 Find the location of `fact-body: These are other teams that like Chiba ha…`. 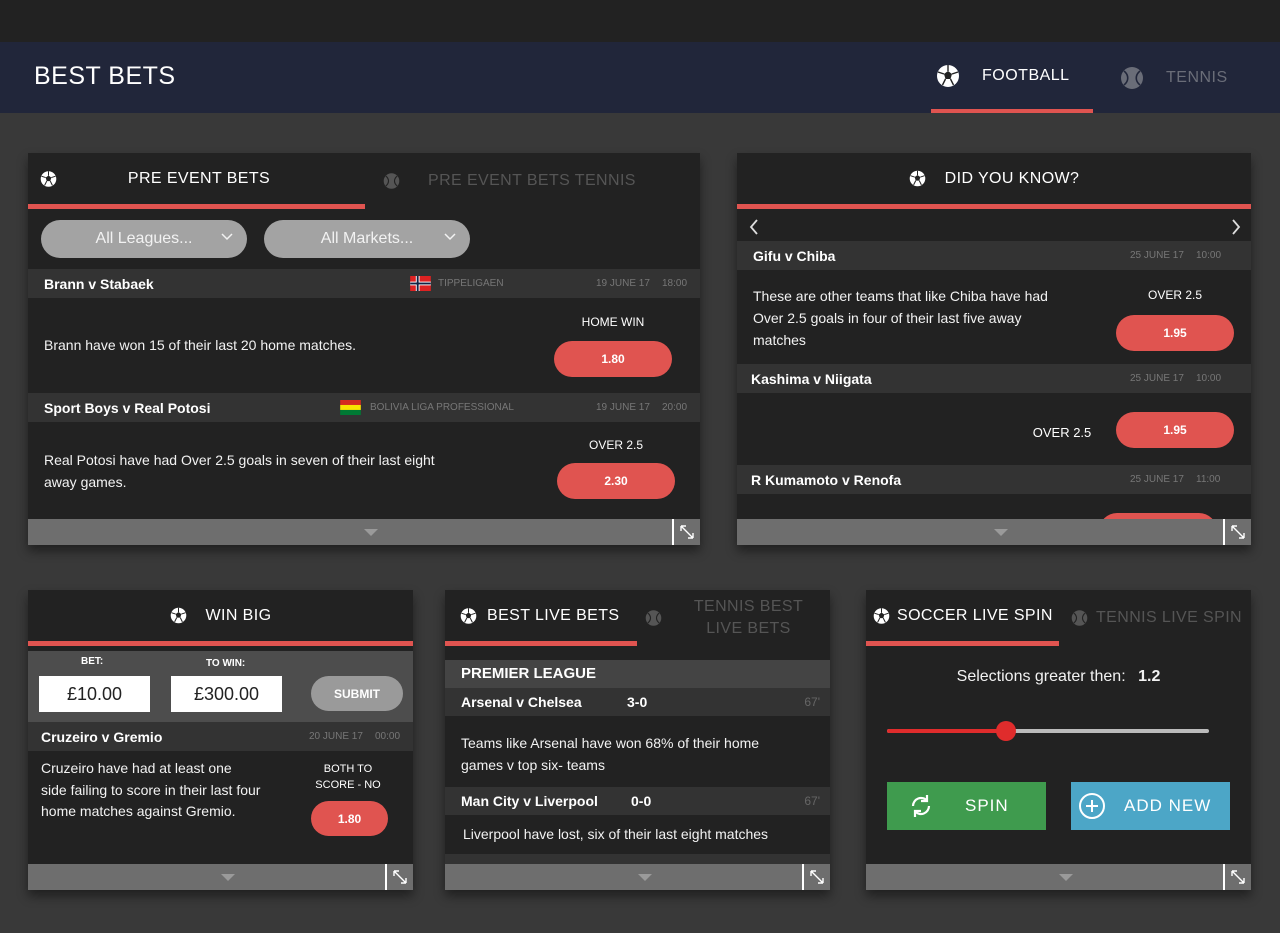

fact-body: These are other teams that like Chiba ha… is located at coordinates (994, 317).